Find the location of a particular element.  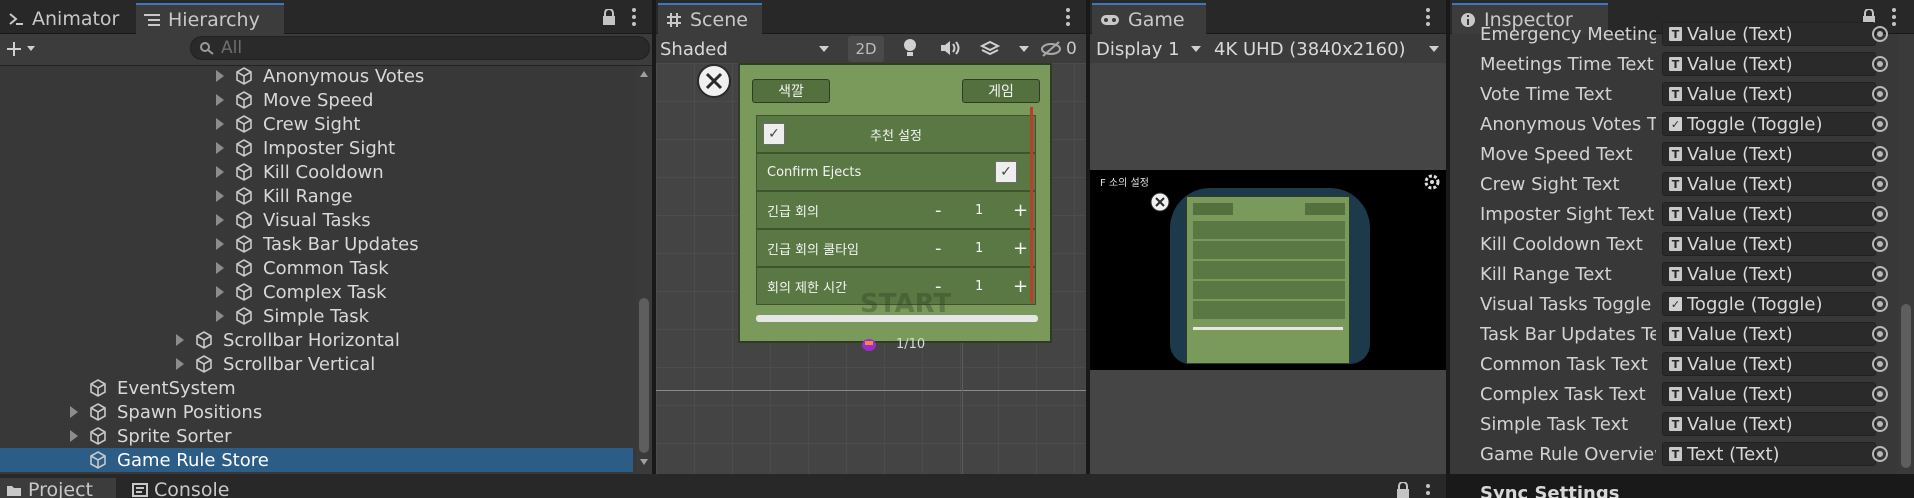

shading-dropdown: Shaded is located at coordinates (750, 49).